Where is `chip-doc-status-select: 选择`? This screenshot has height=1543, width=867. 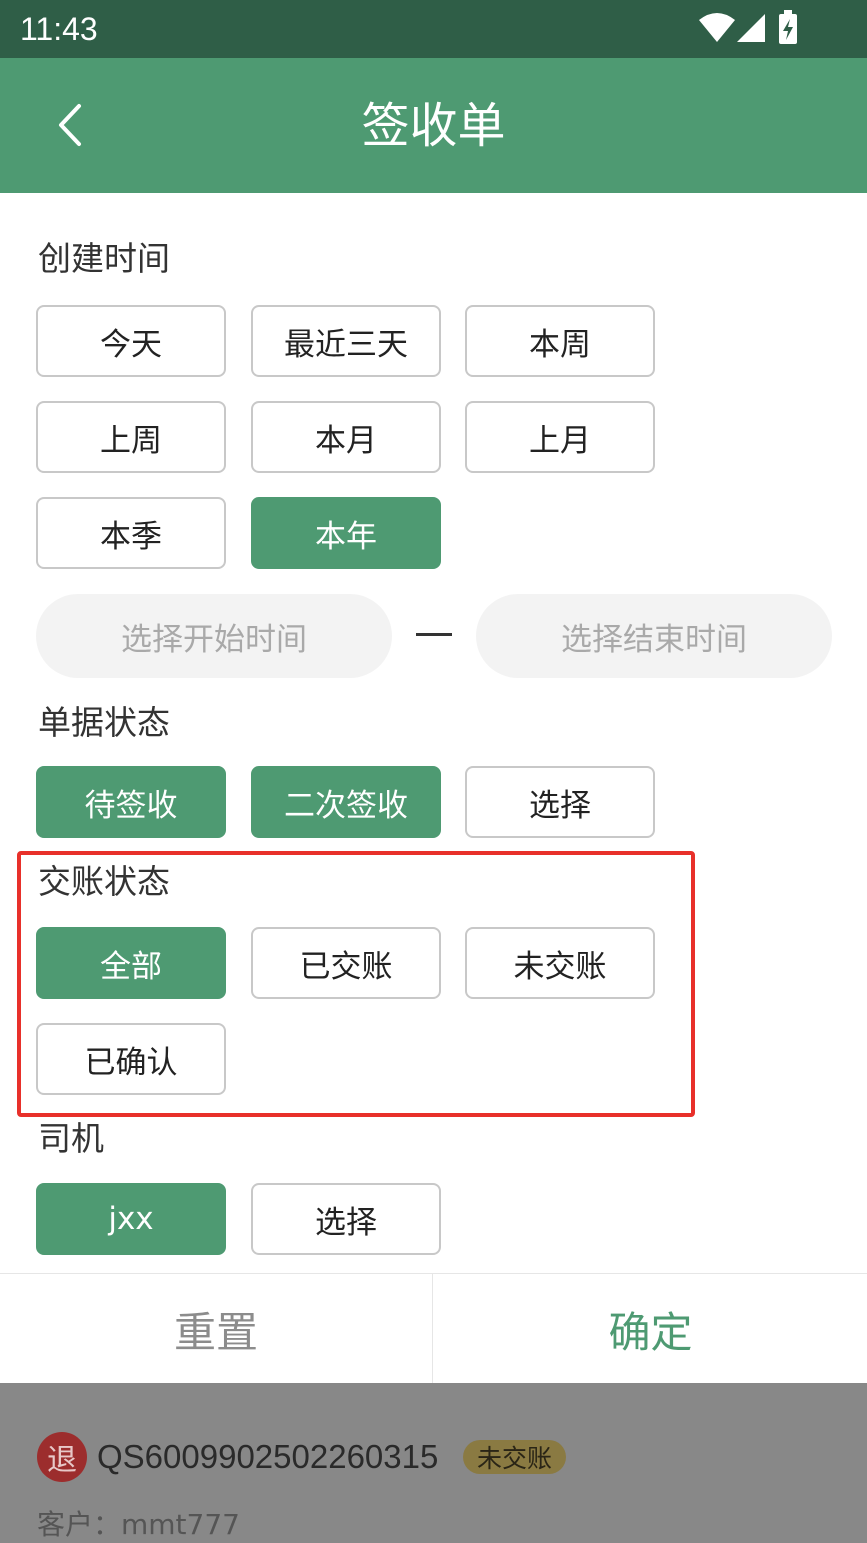 chip-doc-status-select: 选择 is located at coordinates (560, 802).